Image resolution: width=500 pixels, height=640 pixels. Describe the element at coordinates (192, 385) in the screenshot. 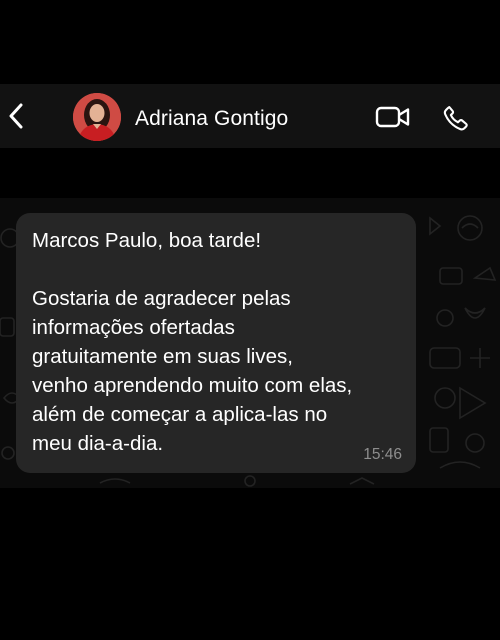

I see `message-line: venho aprendendo muito com elas,` at that location.